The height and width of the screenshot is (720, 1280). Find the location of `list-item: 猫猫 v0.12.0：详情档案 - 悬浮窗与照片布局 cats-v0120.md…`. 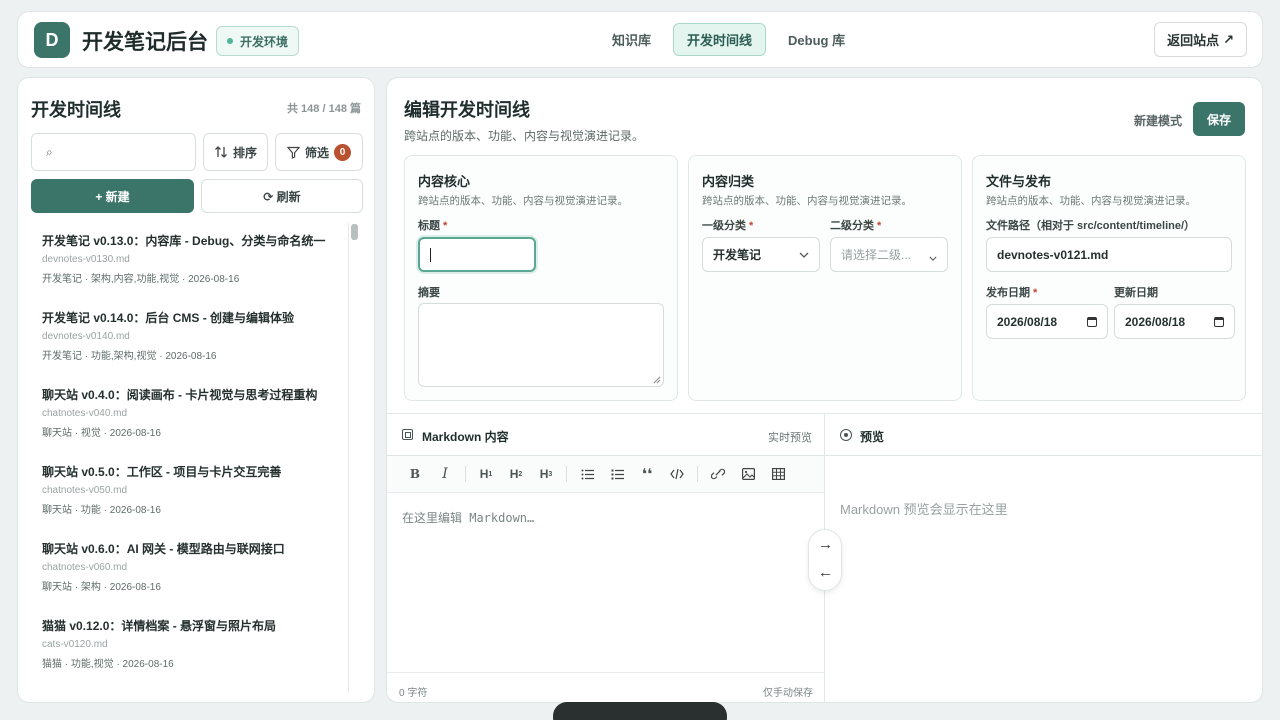

list-item: 猫猫 v0.12.0：详情档案 - 悬浮窗与照片布局 cats-v0120.md… is located at coordinates (183, 646).